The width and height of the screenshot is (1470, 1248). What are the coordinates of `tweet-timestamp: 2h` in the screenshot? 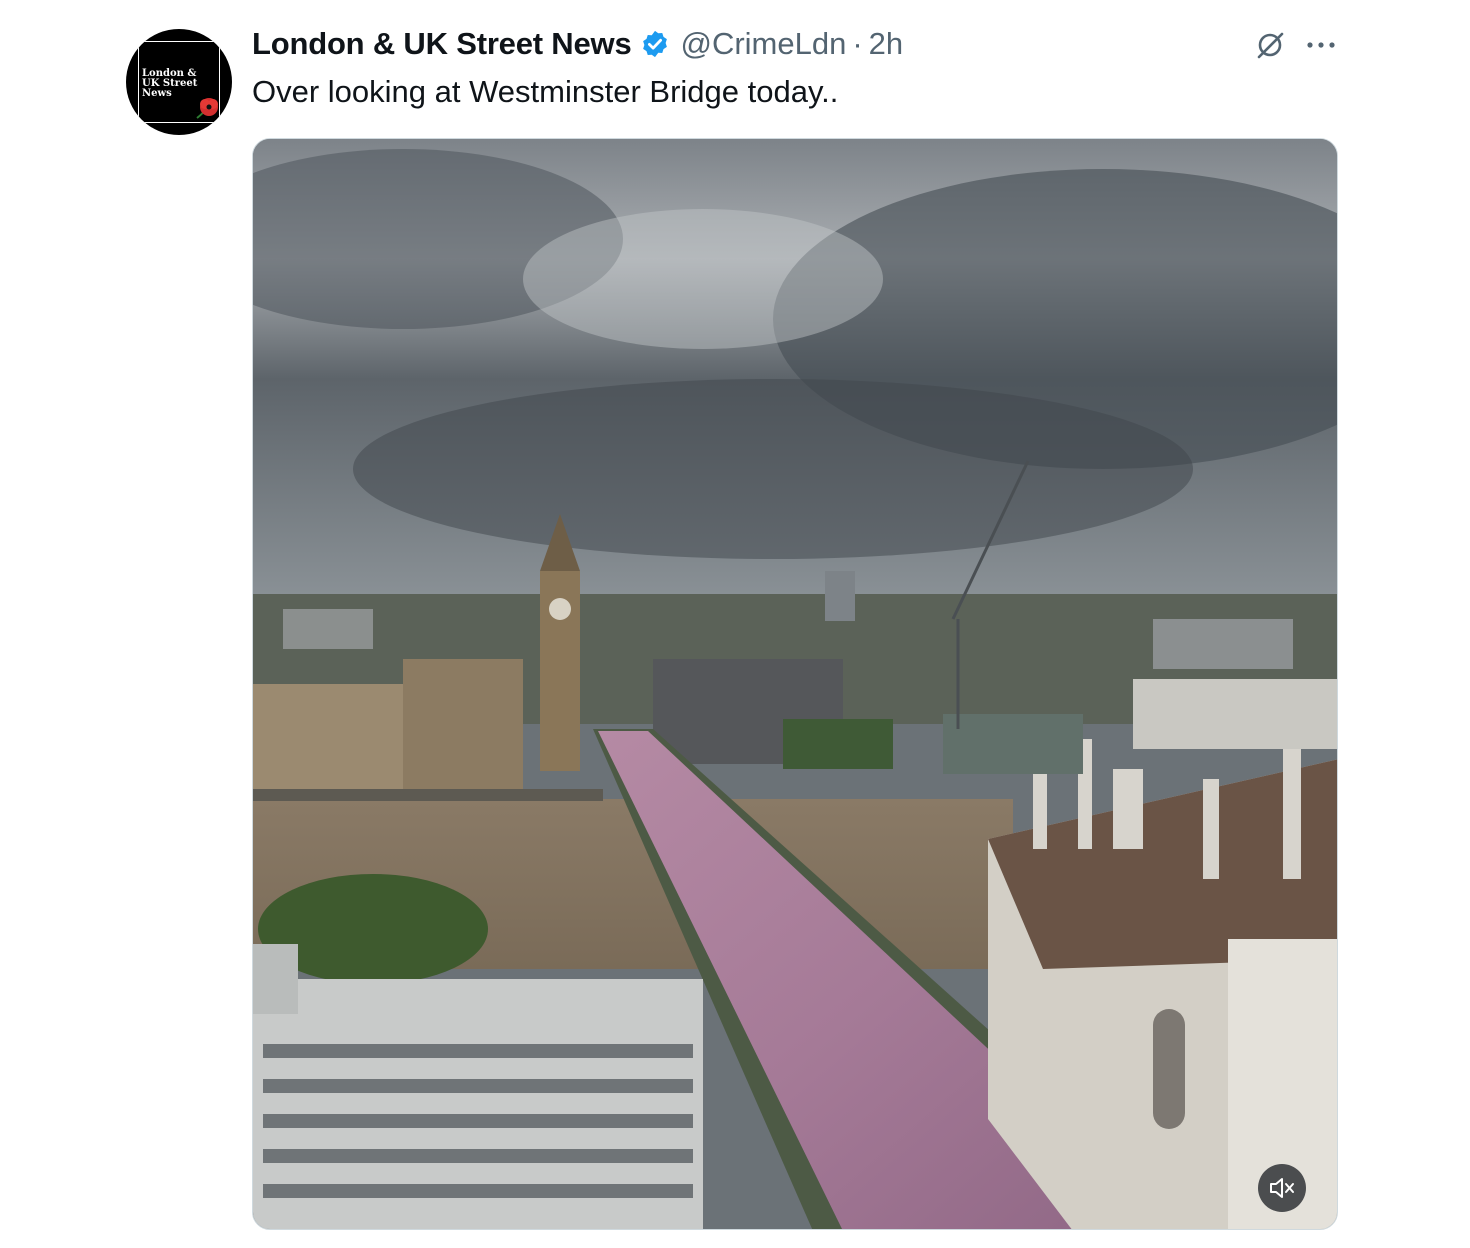 It's located at (886, 44).